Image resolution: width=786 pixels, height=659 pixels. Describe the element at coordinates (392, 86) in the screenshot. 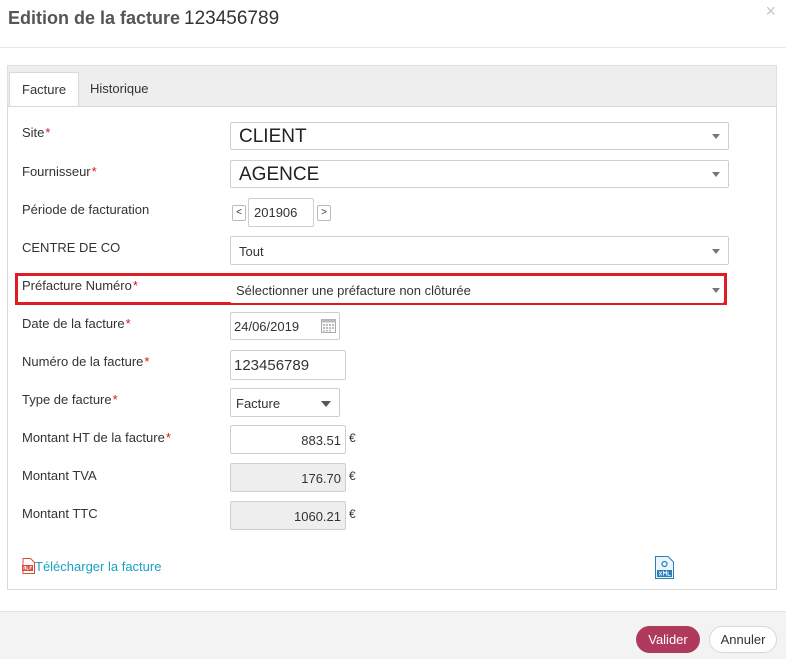

I see `tabs-bar: Facture Historique` at that location.